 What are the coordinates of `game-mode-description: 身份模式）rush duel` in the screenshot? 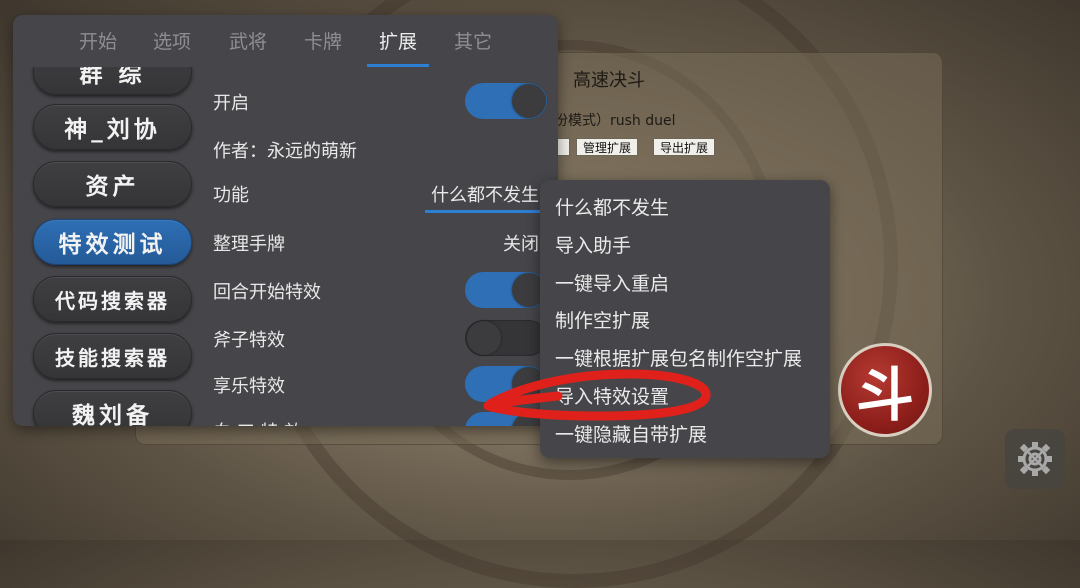 It's located at (608, 121).